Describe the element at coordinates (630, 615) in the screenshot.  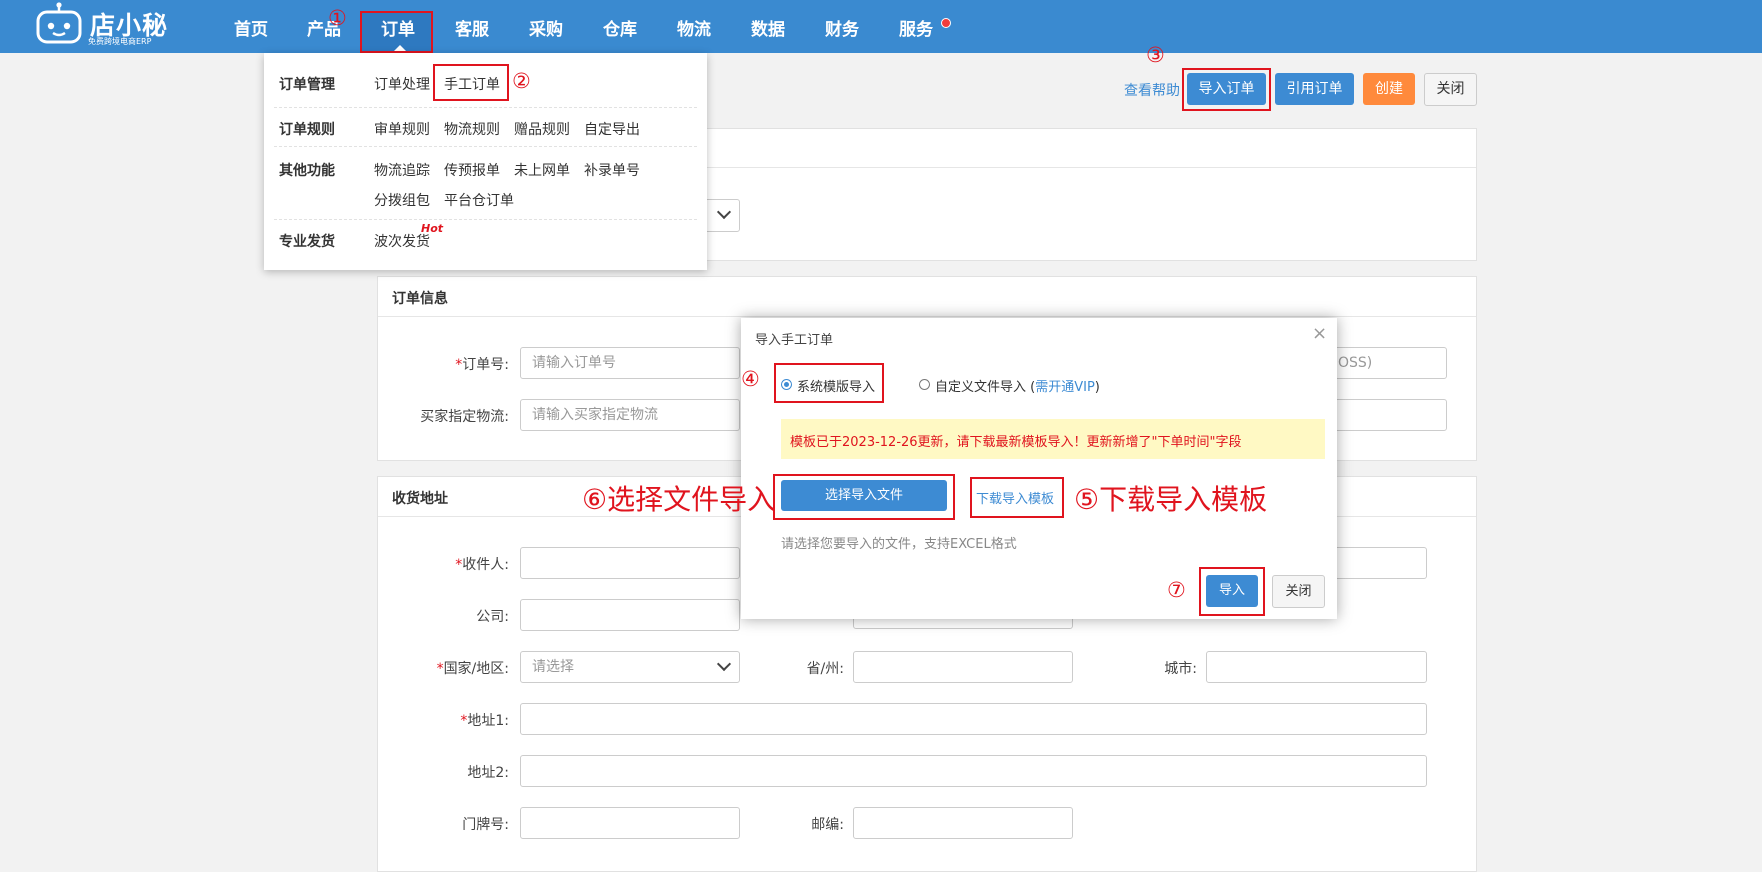
I see `company-input` at that location.